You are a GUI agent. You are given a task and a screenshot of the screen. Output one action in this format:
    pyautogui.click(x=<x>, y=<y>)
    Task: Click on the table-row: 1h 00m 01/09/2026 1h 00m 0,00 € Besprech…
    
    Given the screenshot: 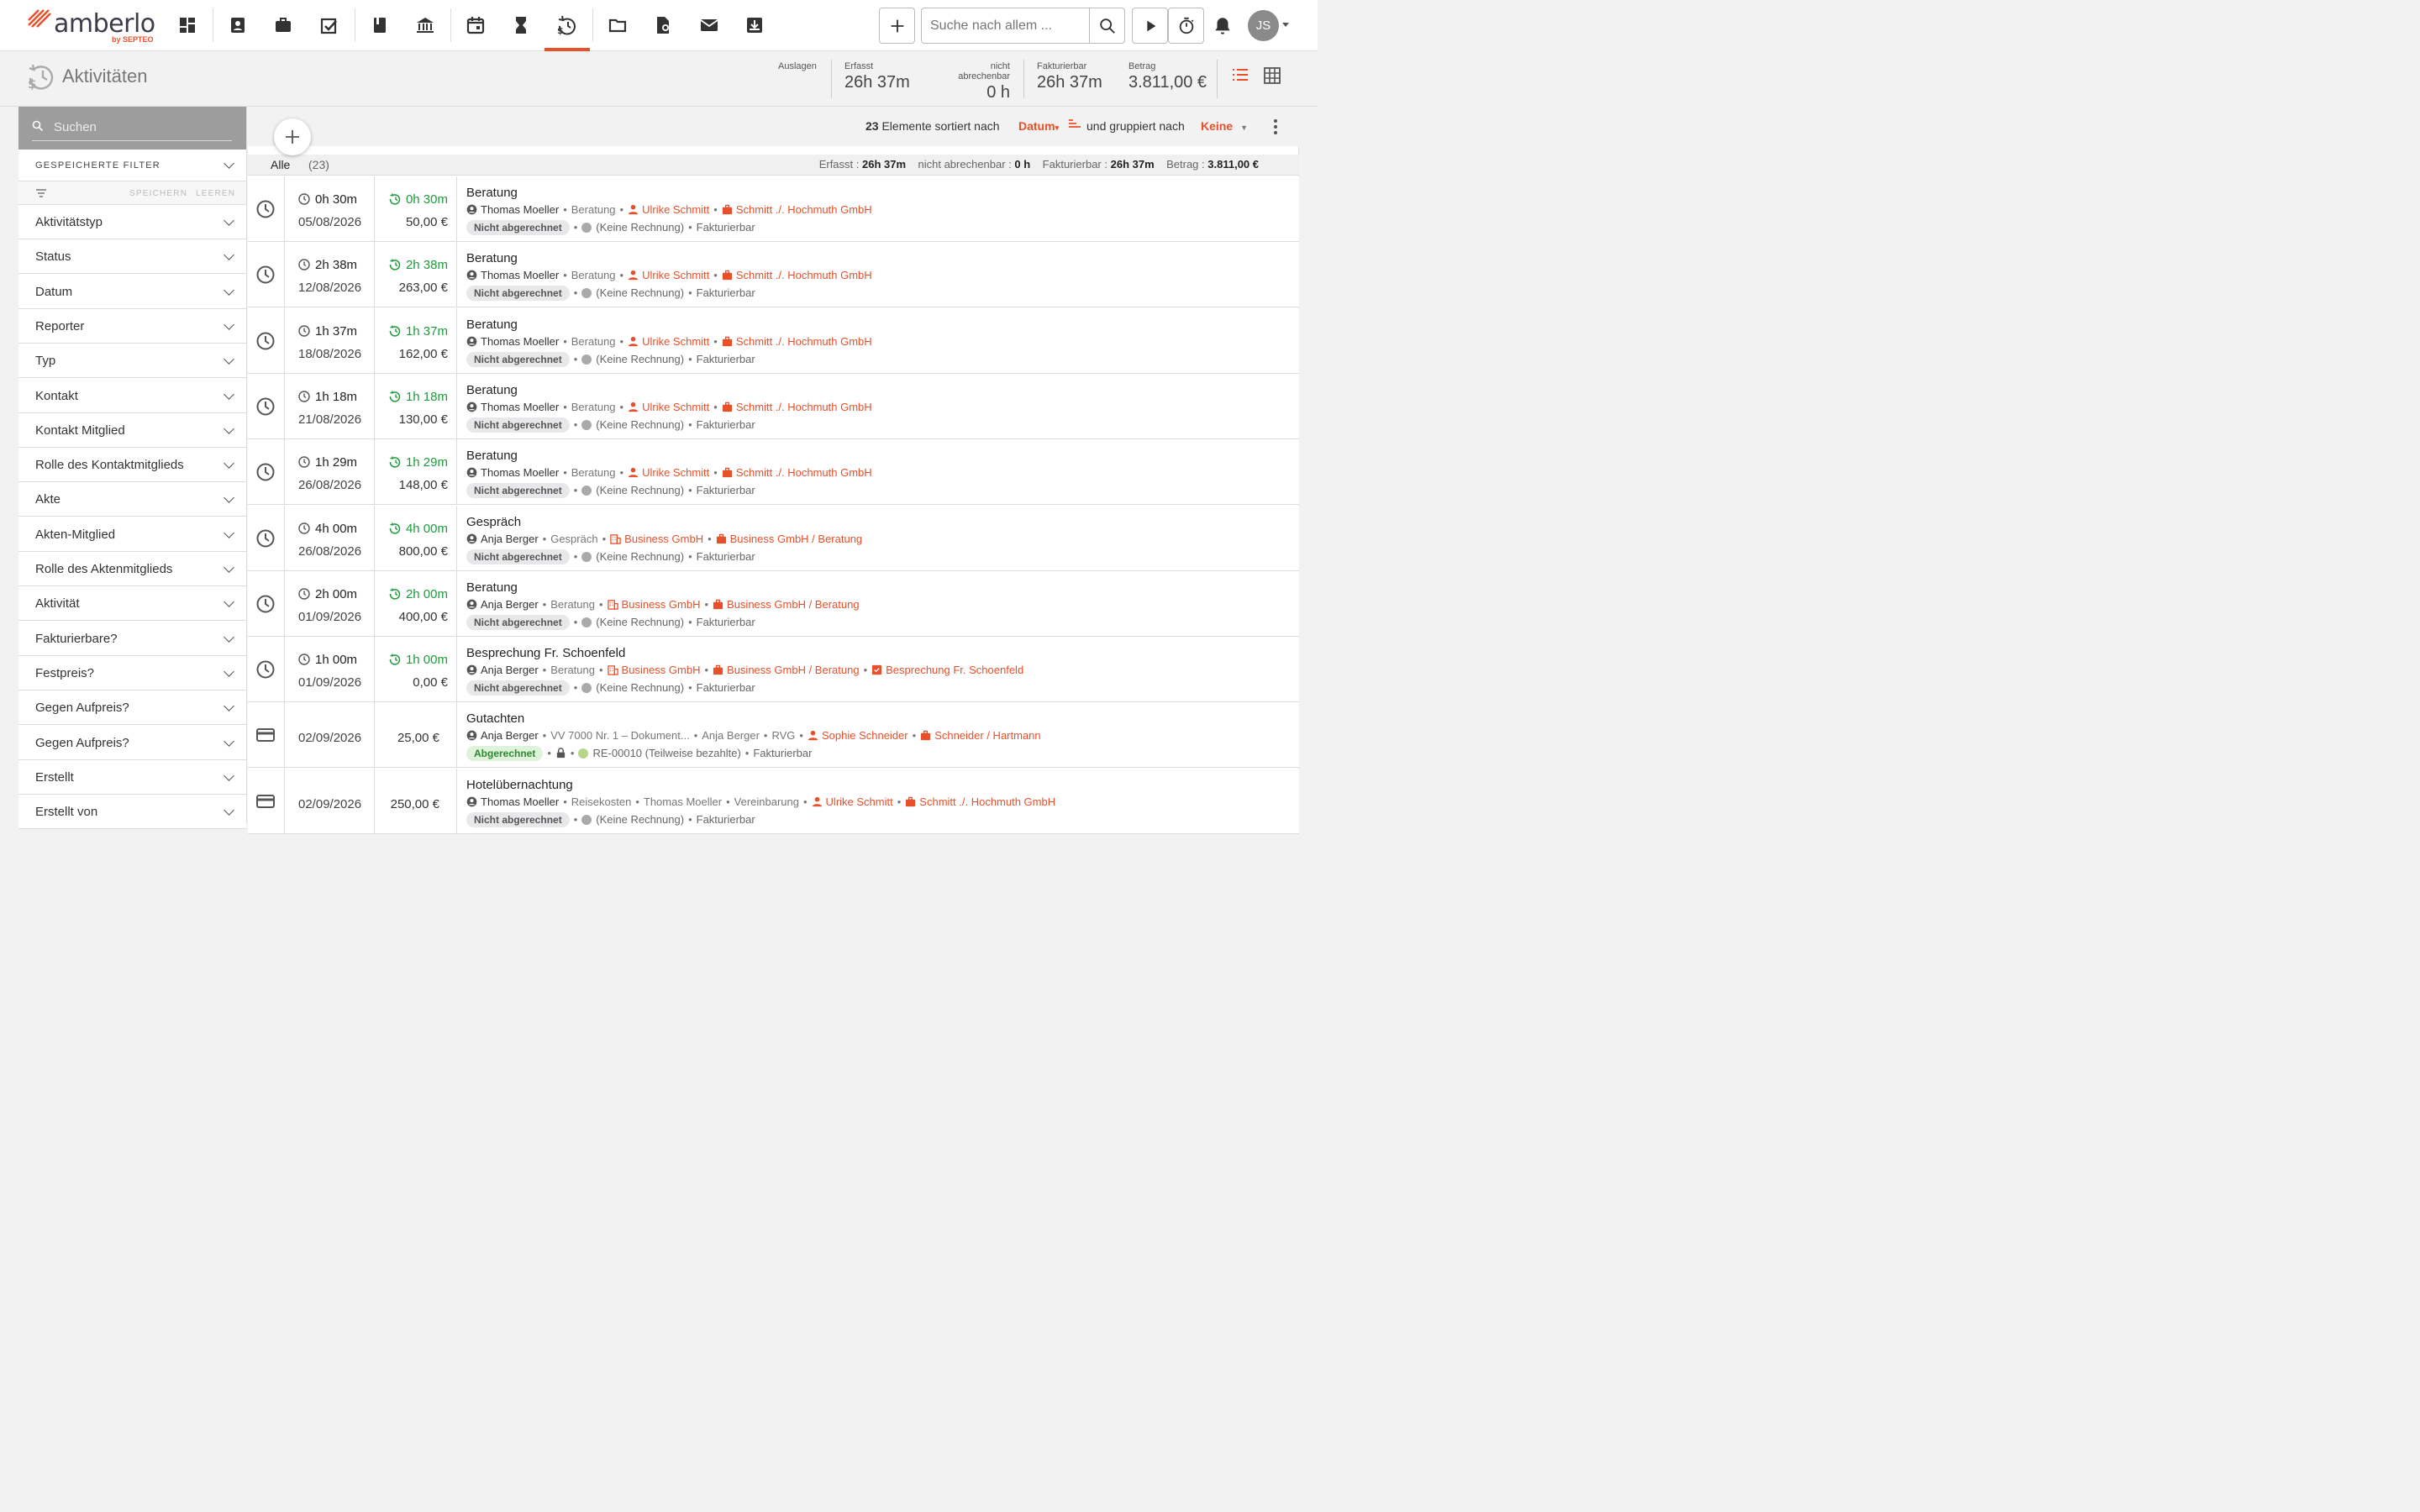 What is the action you would take?
    pyautogui.click(x=773, y=670)
    